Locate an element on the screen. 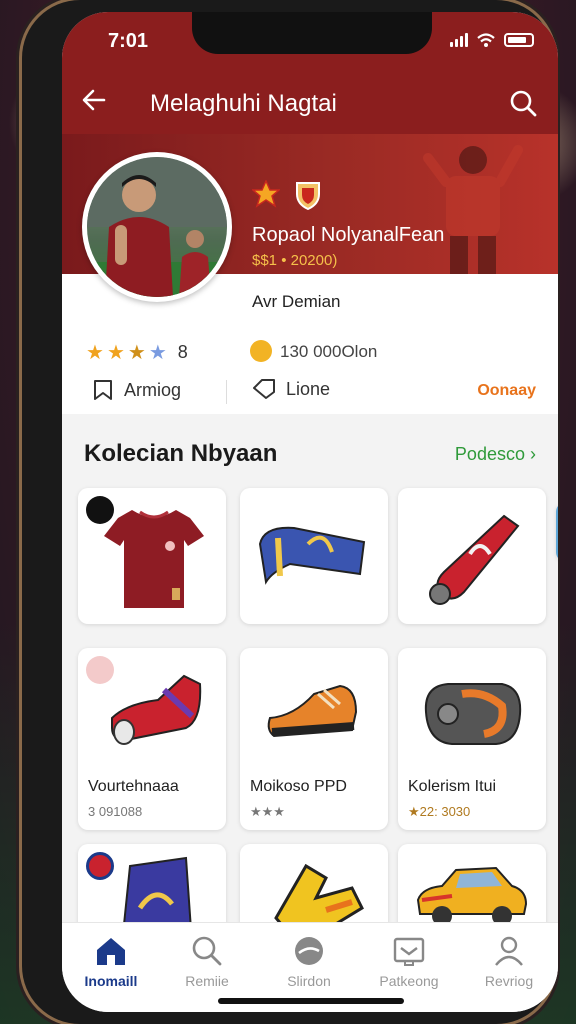 The image size is (576, 1024). club-shield-icon is located at coordinates (308, 196).